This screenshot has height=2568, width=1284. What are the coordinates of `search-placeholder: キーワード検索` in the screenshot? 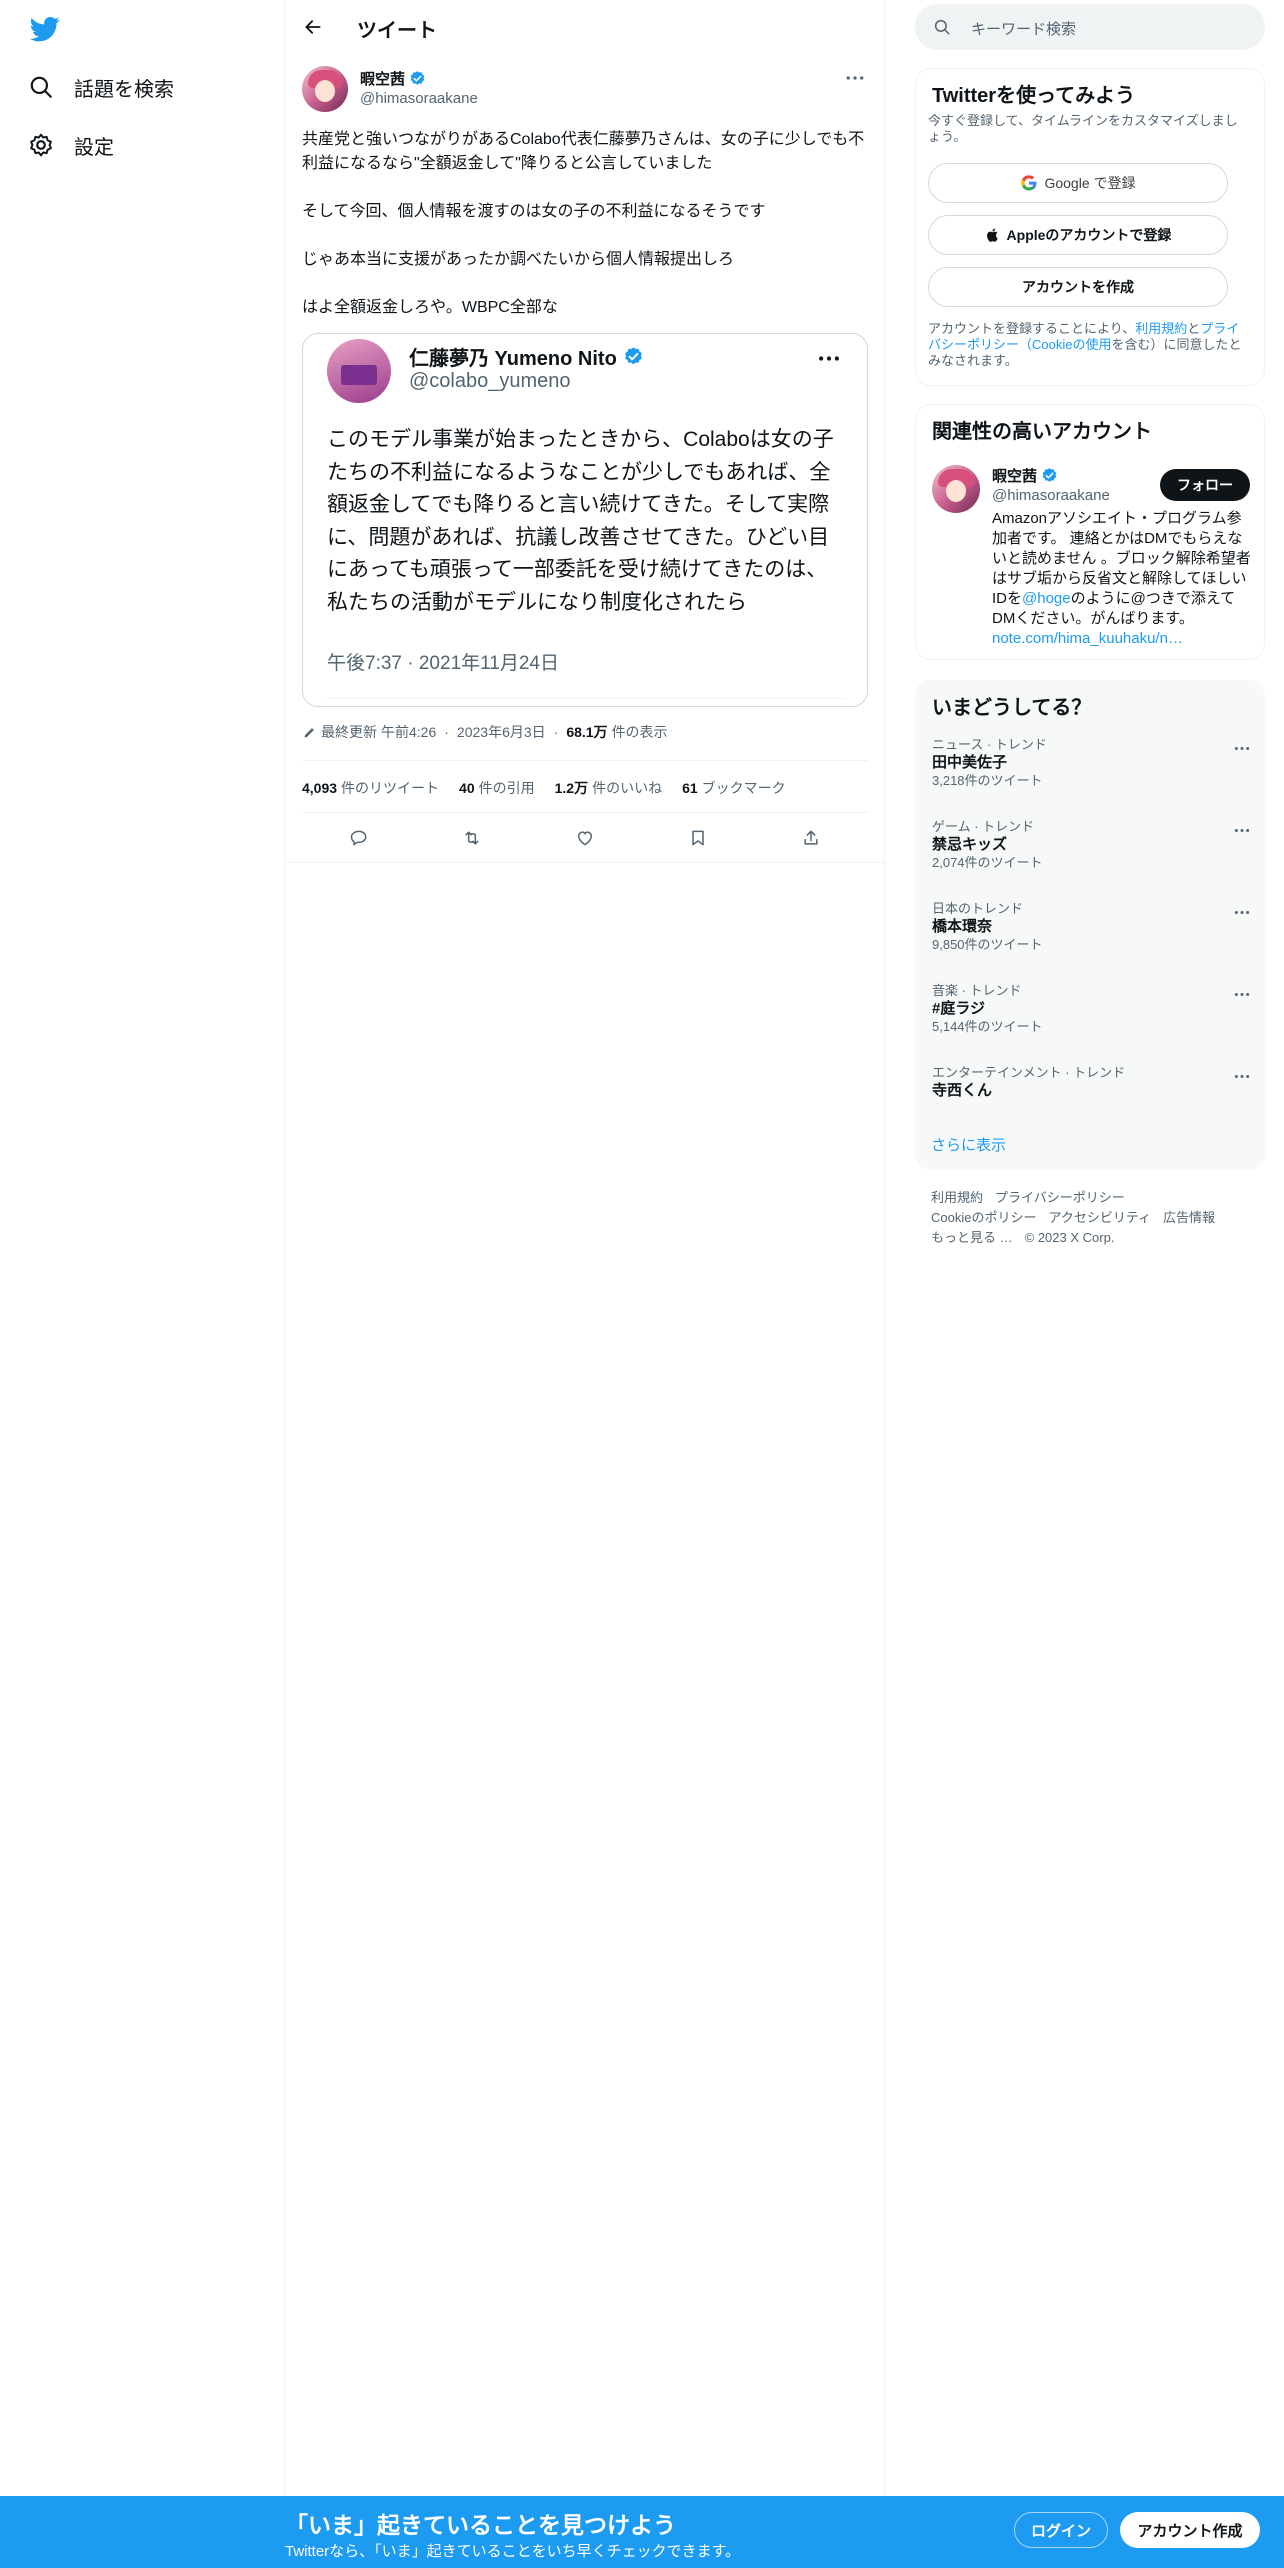 It's located at (1024, 29).